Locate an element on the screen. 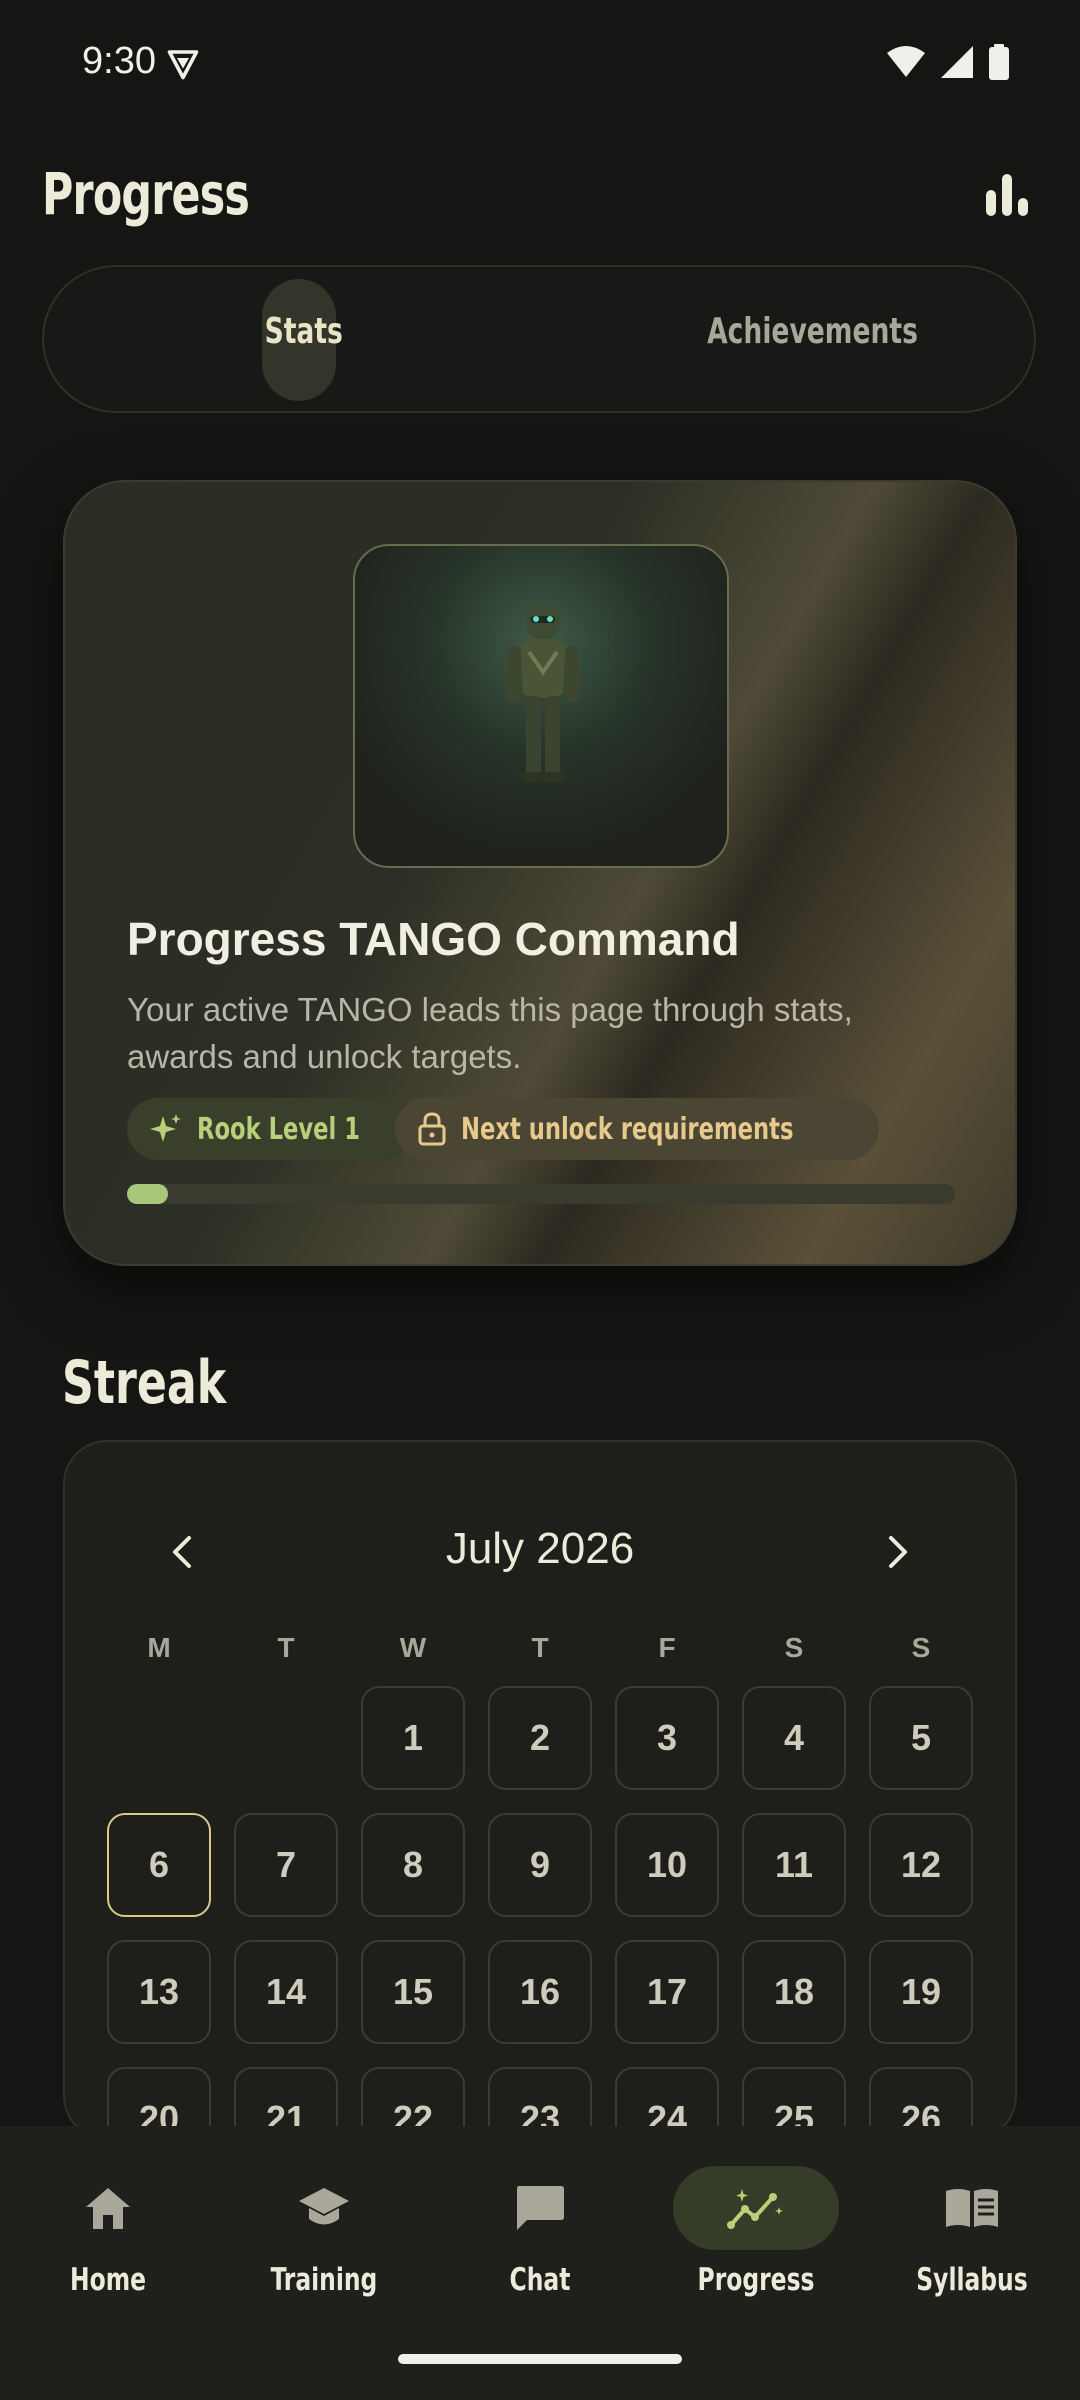 The image size is (1080, 2400). calendar-day: 5 is located at coordinates (921, 1738).